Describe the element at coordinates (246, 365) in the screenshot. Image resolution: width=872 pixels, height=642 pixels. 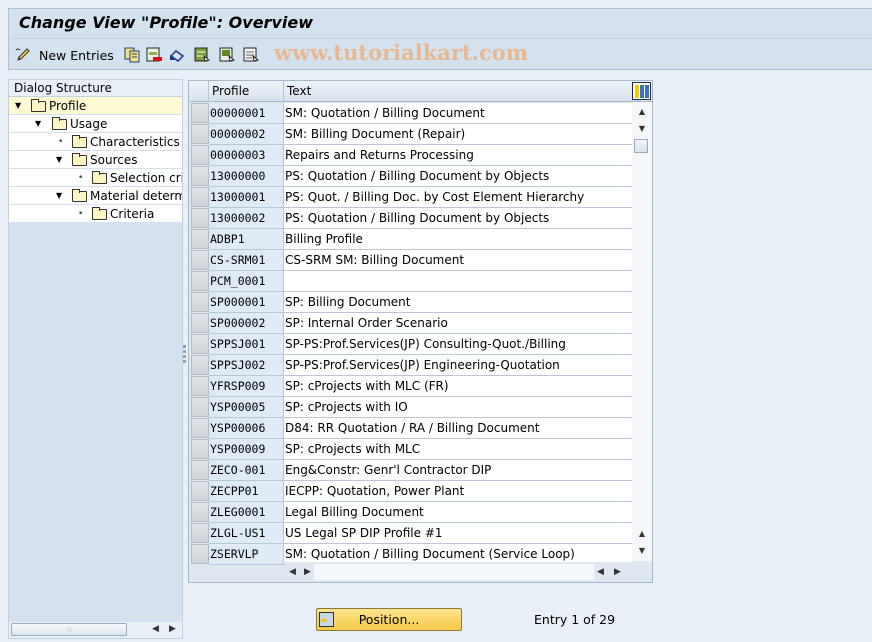
I see `cell-profile: SPPSJ002` at that location.